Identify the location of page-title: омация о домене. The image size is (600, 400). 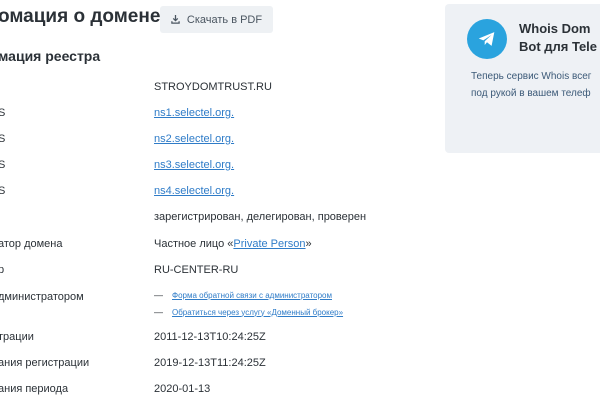
(80, 16).